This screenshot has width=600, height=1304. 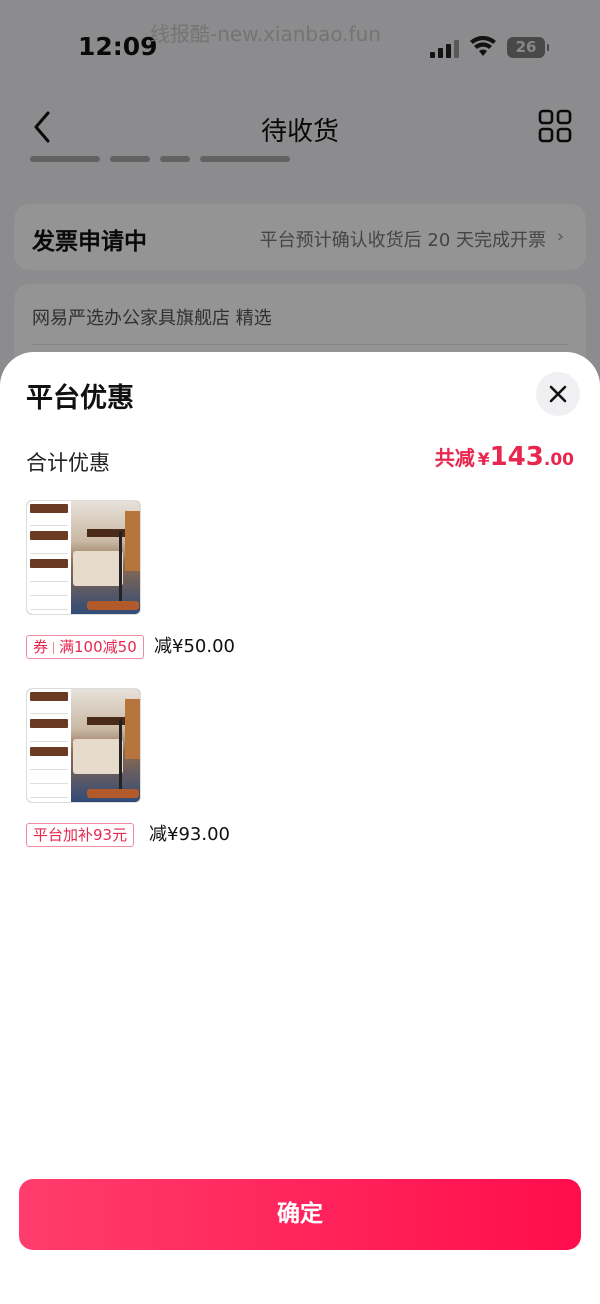 I want to click on coupon-tag: 券满100减50, so click(x=85, y=647).